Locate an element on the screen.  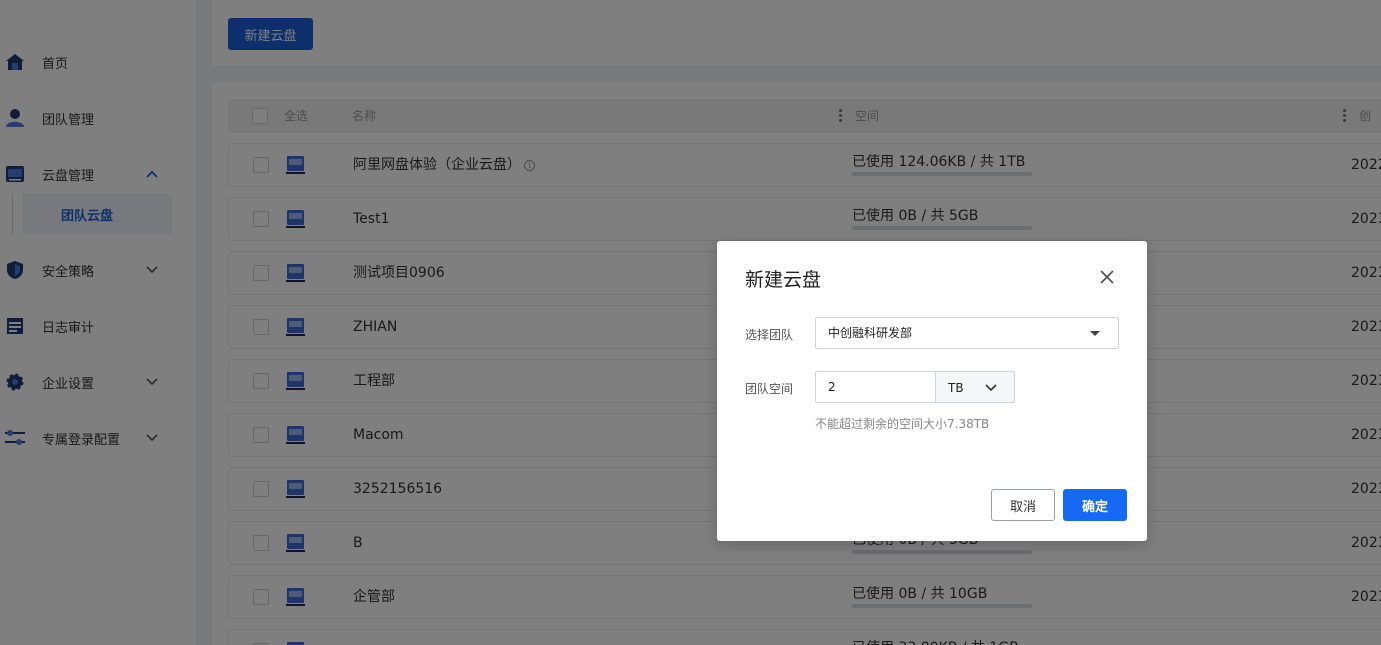
caret-down-icon is located at coordinates (1095, 333).